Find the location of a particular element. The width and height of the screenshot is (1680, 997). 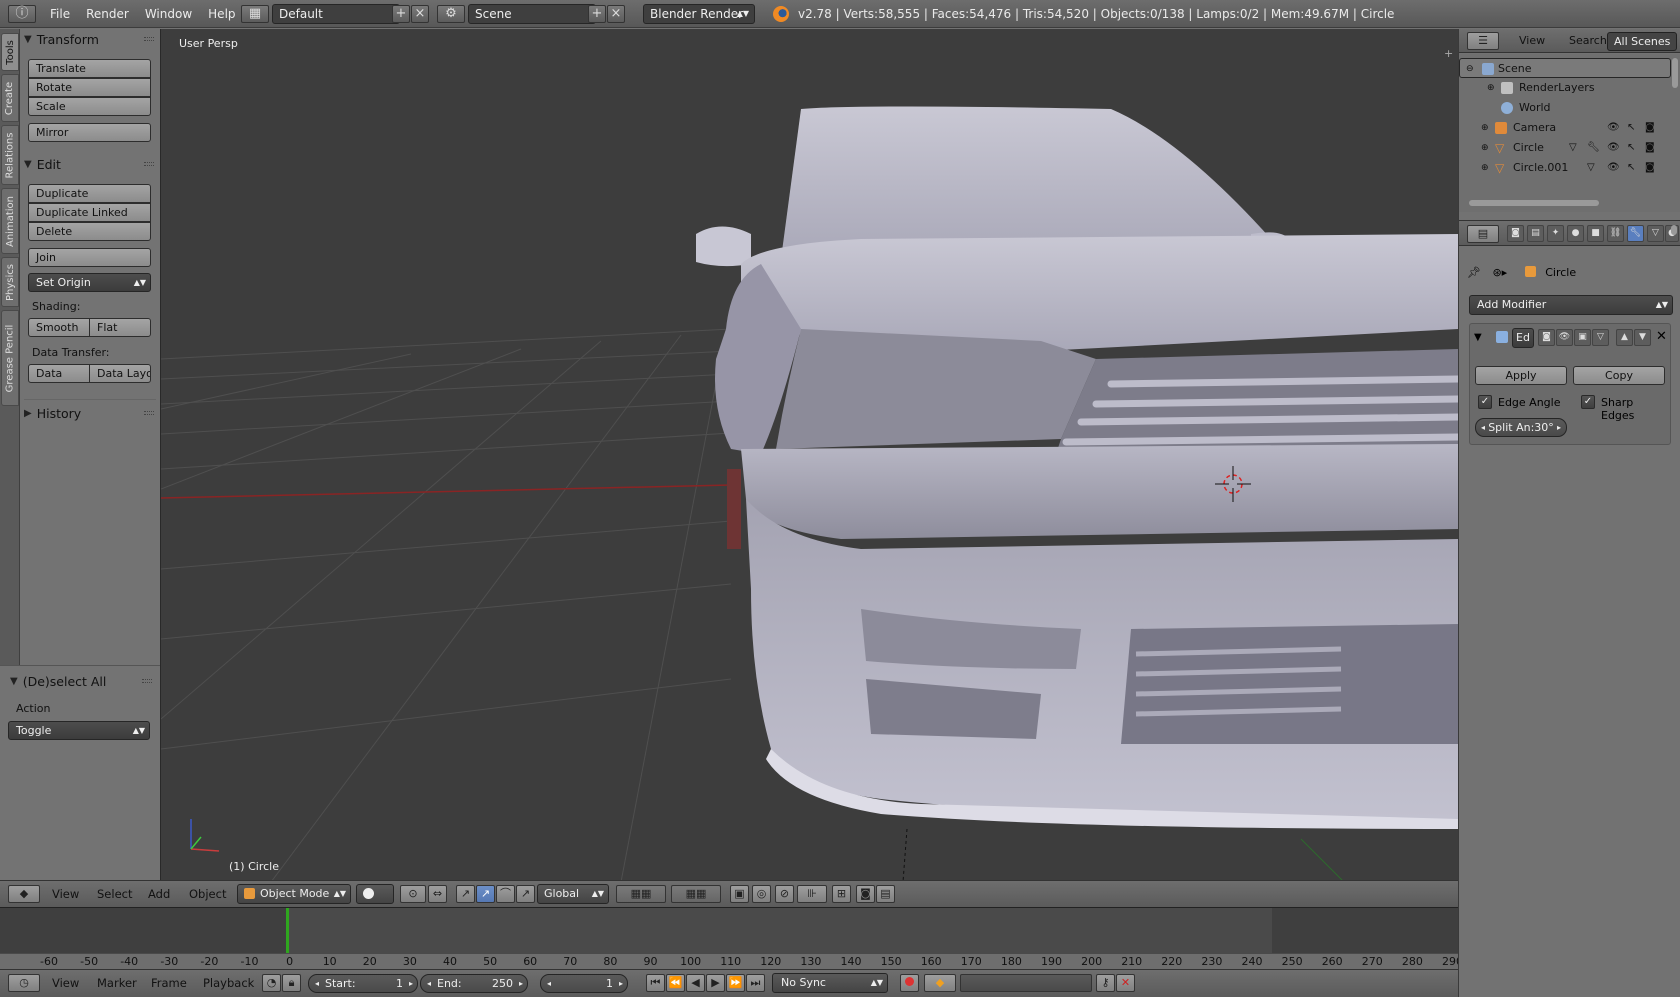

object-tab-icon: ■ is located at coordinates (1595, 233).